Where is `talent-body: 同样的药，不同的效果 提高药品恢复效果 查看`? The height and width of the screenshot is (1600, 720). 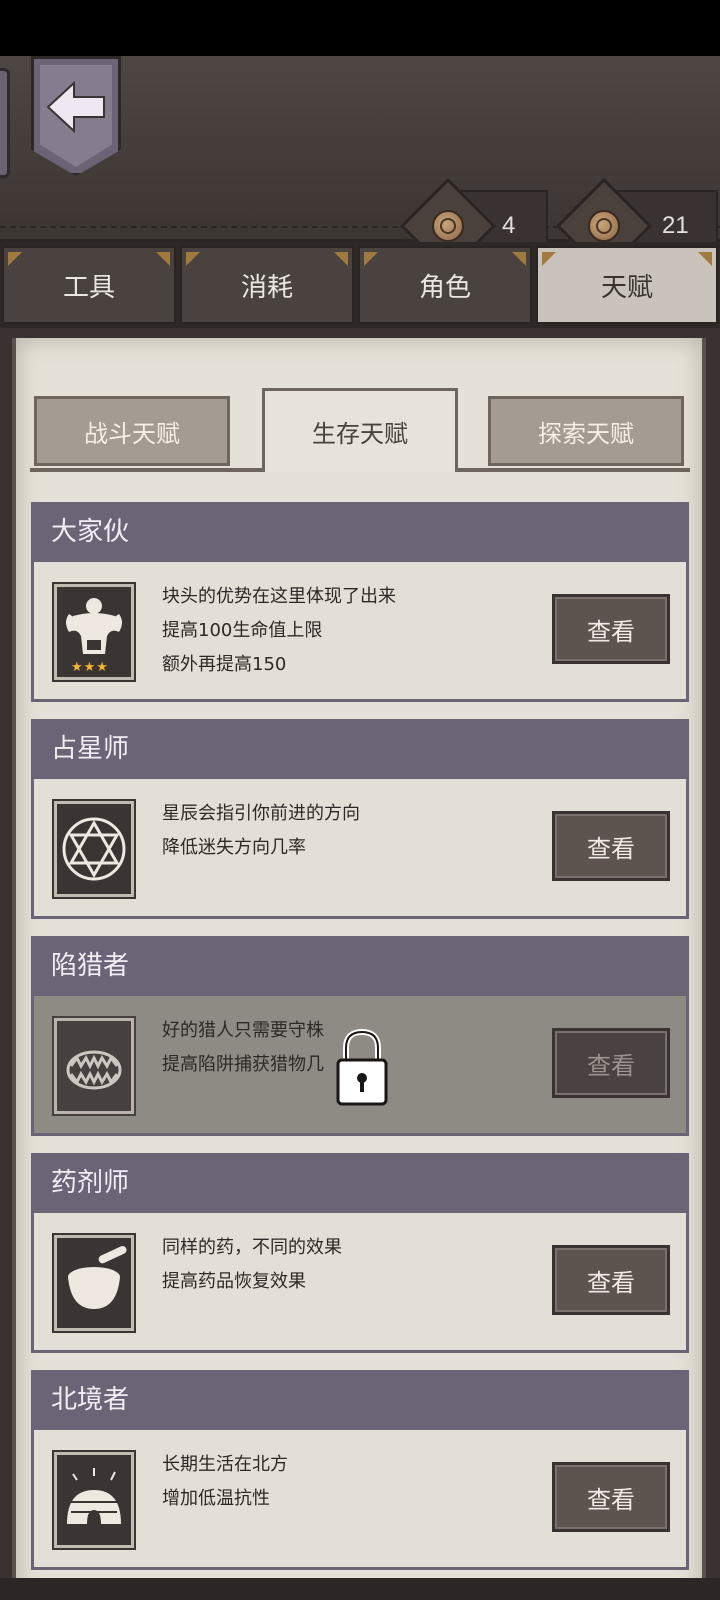
talent-body: 同样的药，不同的效果 提高药品恢复效果 查看 is located at coordinates (360, 1283).